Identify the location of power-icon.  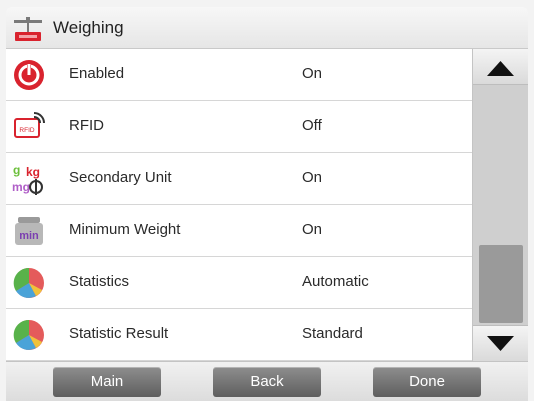
(29, 75).